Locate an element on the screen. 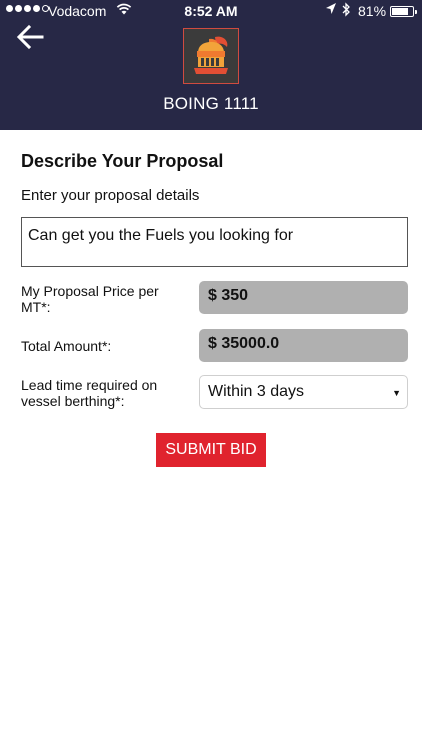 The image size is (422, 750). arrow-left-icon is located at coordinates (31, 37).